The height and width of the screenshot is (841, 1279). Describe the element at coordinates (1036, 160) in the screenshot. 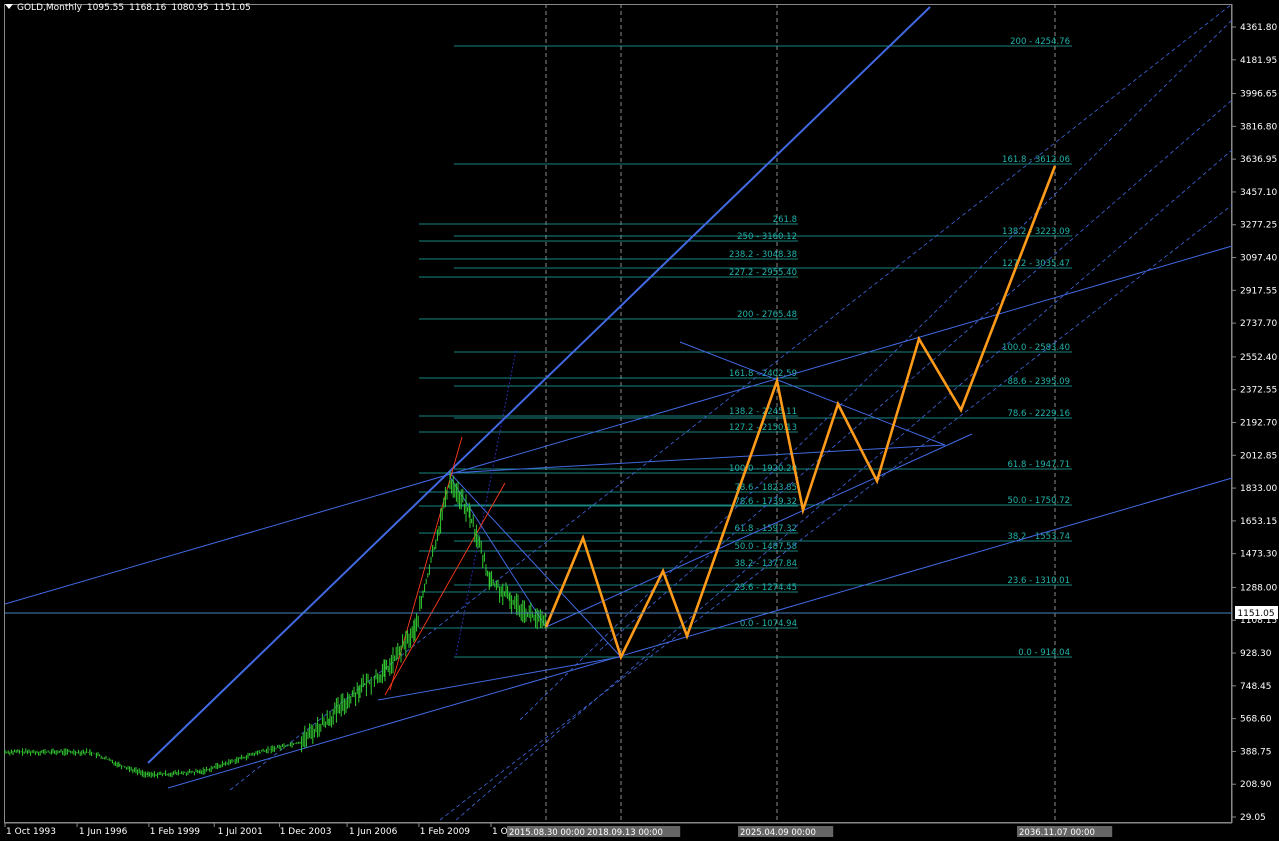

I see `fib-level-label: 161.8 - 3612.06` at that location.